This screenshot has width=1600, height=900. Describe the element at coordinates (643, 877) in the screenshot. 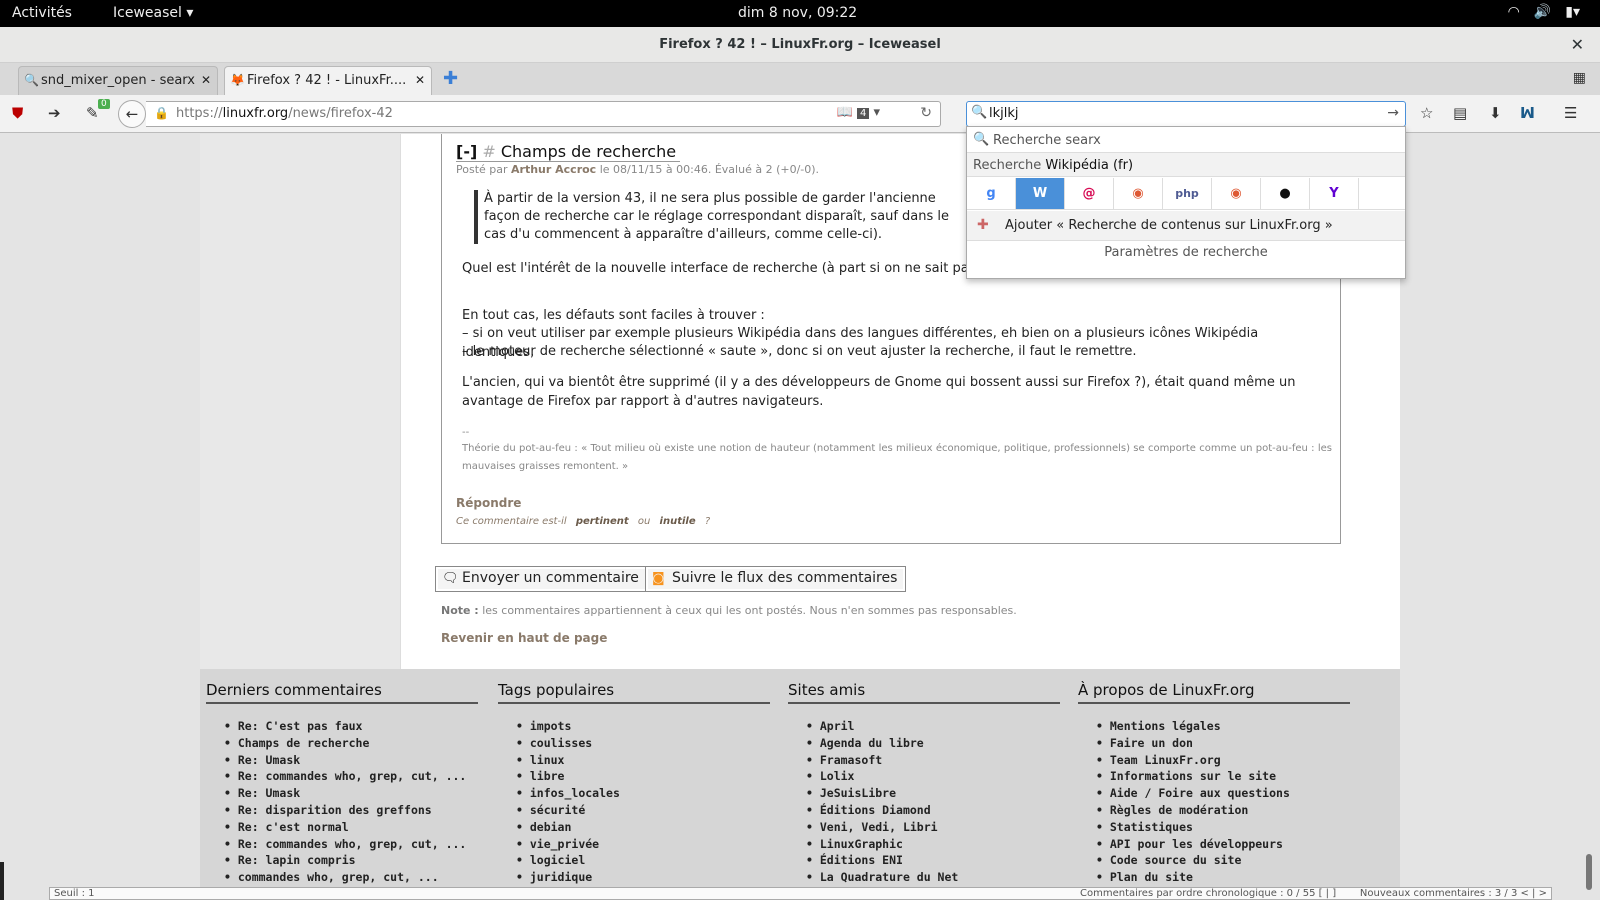

I see `footer-link: juridique` at that location.